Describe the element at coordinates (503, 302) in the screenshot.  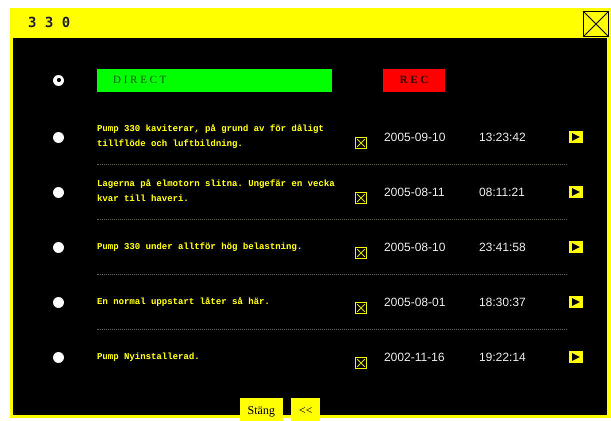
I see `recording-time: 18:30:37` at that location.